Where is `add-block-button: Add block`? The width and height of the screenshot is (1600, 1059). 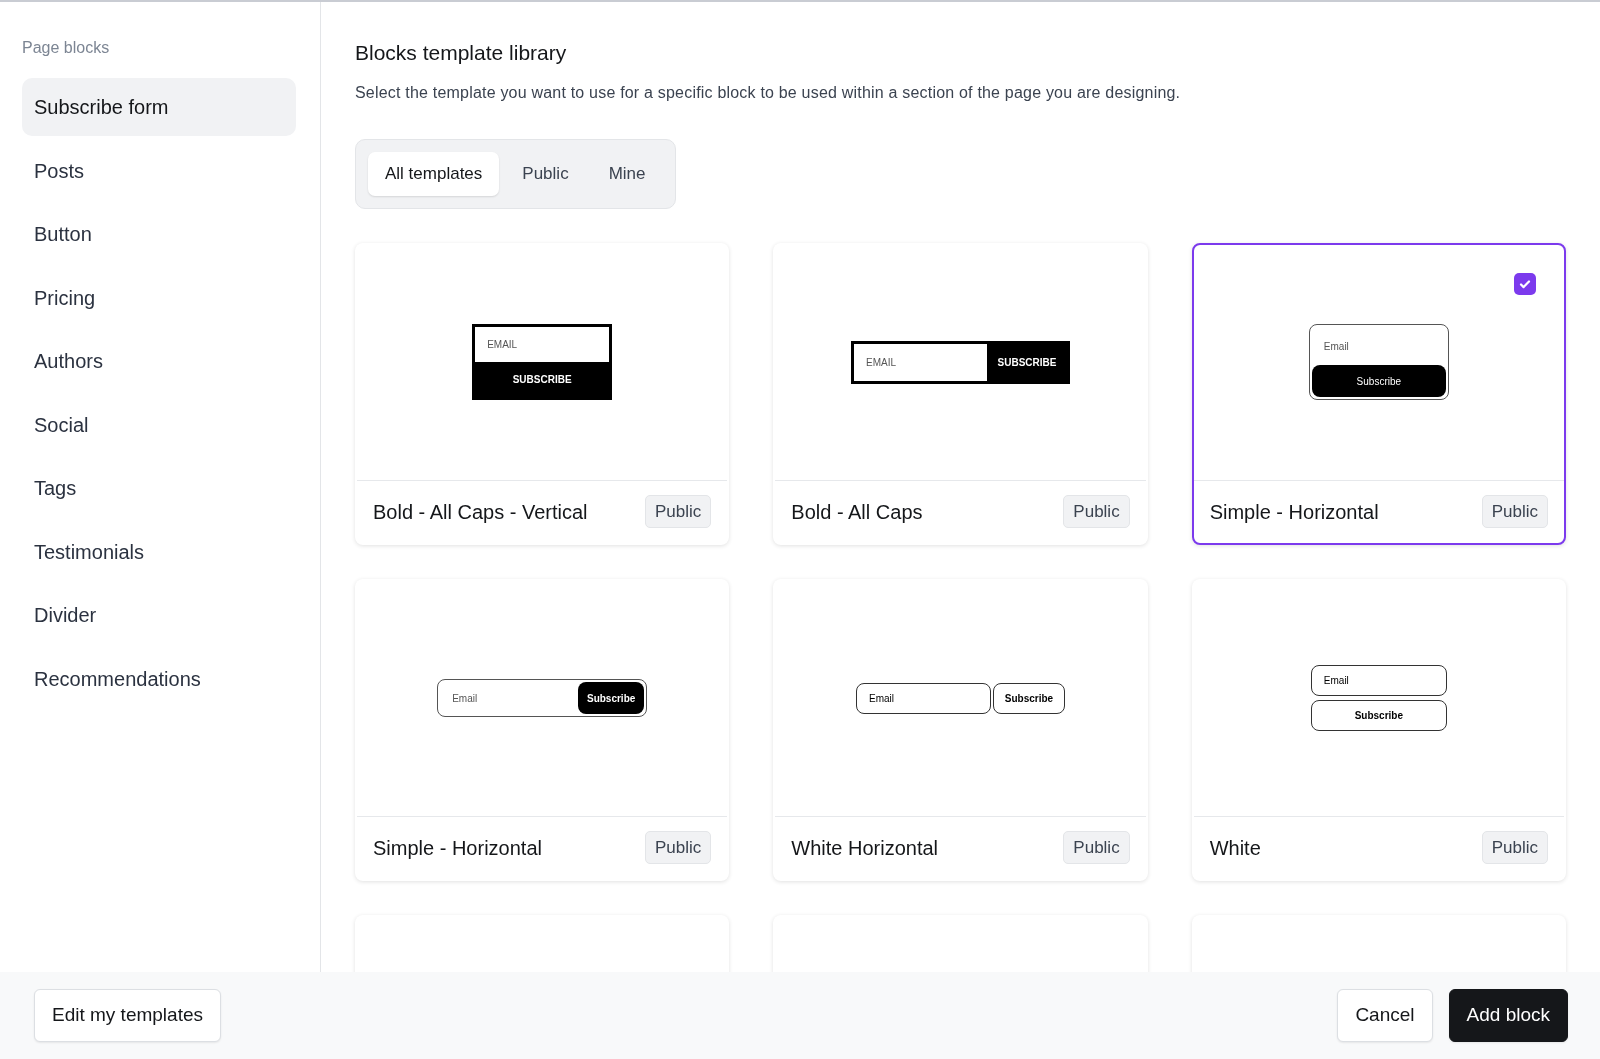 add-block-button: Add block is located at coordinates (1508, 1015).